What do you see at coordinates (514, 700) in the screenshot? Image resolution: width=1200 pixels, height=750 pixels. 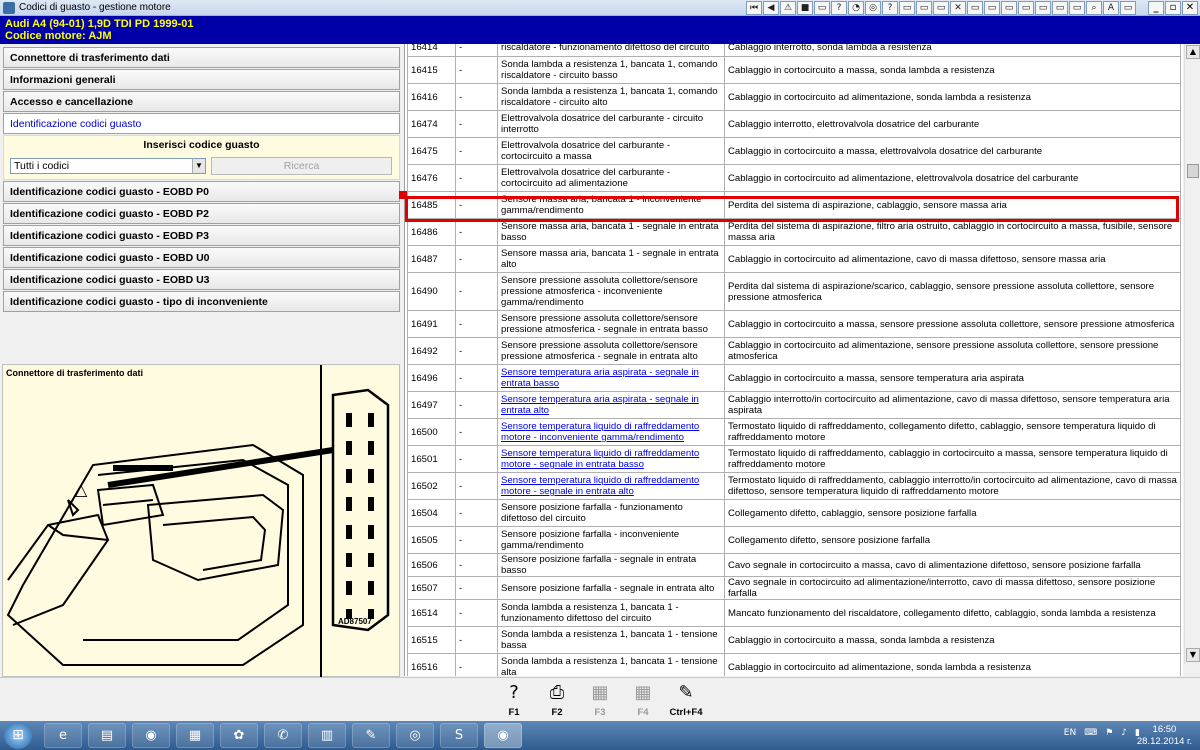 I see `fkey-f1: ? F1` at bounding box center [514, 700].